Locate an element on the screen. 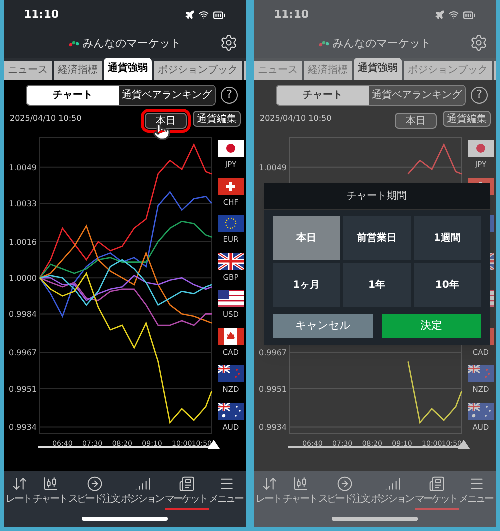  period-option: 本日 is located at coordinates (306, 238).